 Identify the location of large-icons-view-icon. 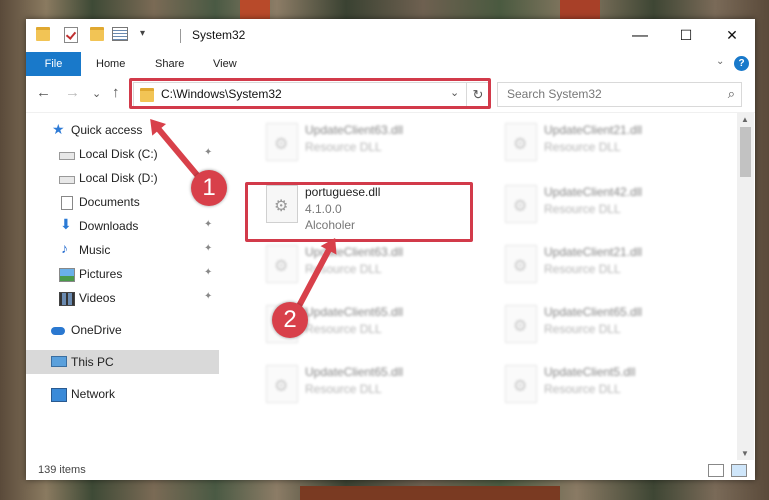
(739, 470).